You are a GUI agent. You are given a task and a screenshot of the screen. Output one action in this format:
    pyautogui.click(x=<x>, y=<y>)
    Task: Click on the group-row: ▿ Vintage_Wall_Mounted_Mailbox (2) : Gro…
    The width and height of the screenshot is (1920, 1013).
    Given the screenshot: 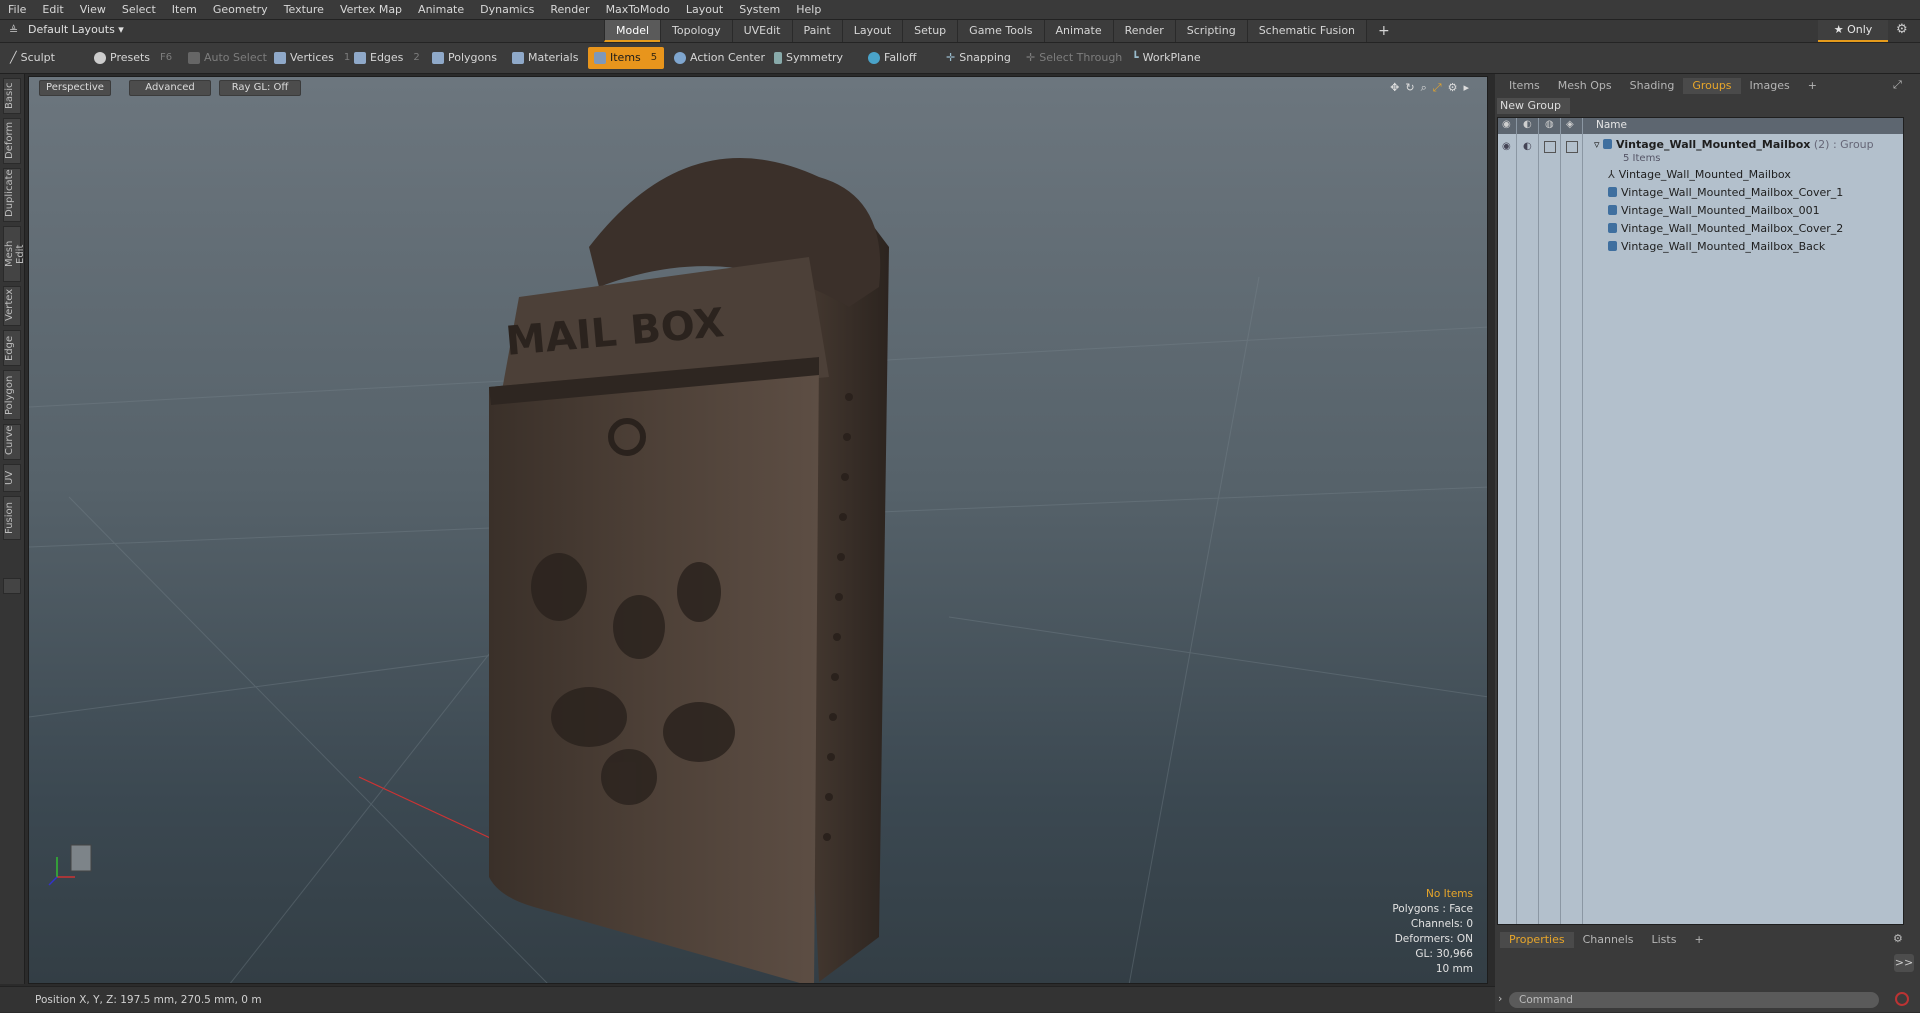 What is the action you would take?
    pyautogui.click(x=1734, y=144)
    